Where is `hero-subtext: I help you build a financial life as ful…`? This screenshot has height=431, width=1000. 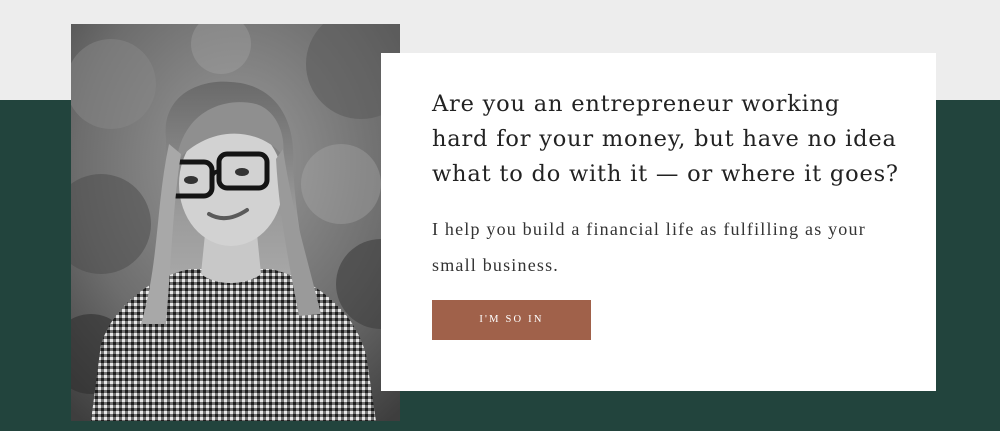
hero-subtext: I help you build a financial life as ful… is located at coordinates (649, 247).